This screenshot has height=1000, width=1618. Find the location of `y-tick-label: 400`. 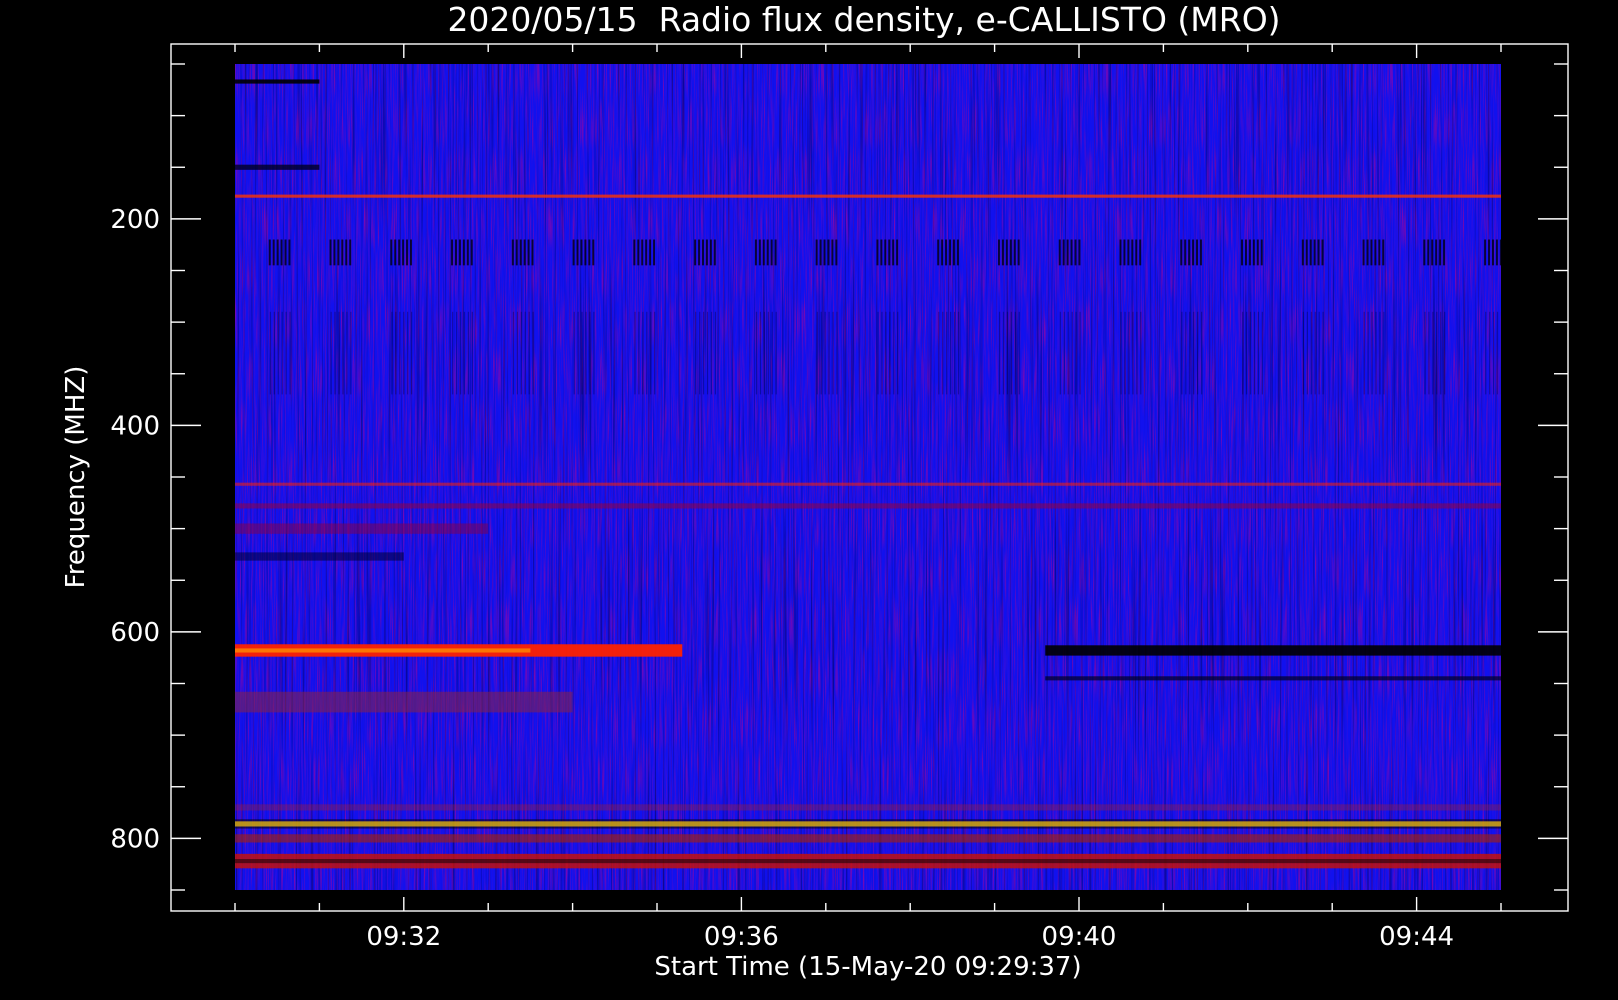

y-tick-label: 400 is located at coordinates (135, 426).